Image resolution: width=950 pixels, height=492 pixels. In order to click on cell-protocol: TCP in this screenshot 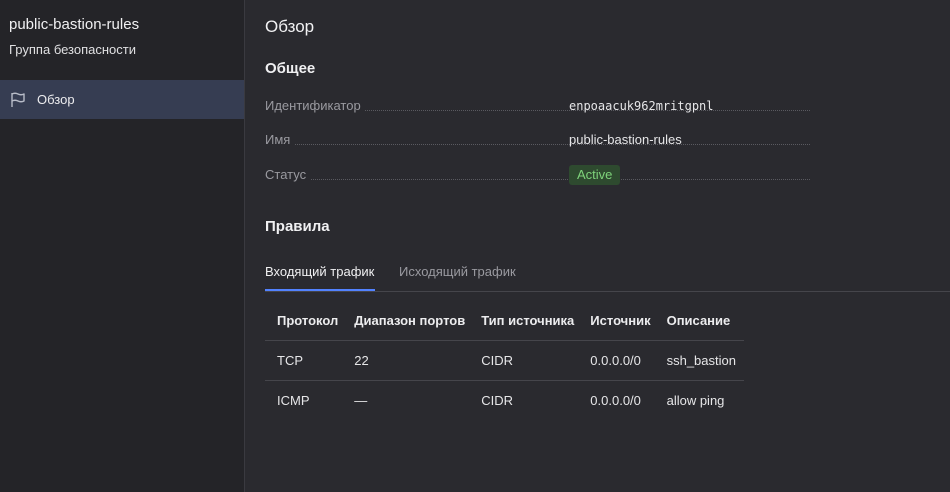, I will do `click(306, 360)`.